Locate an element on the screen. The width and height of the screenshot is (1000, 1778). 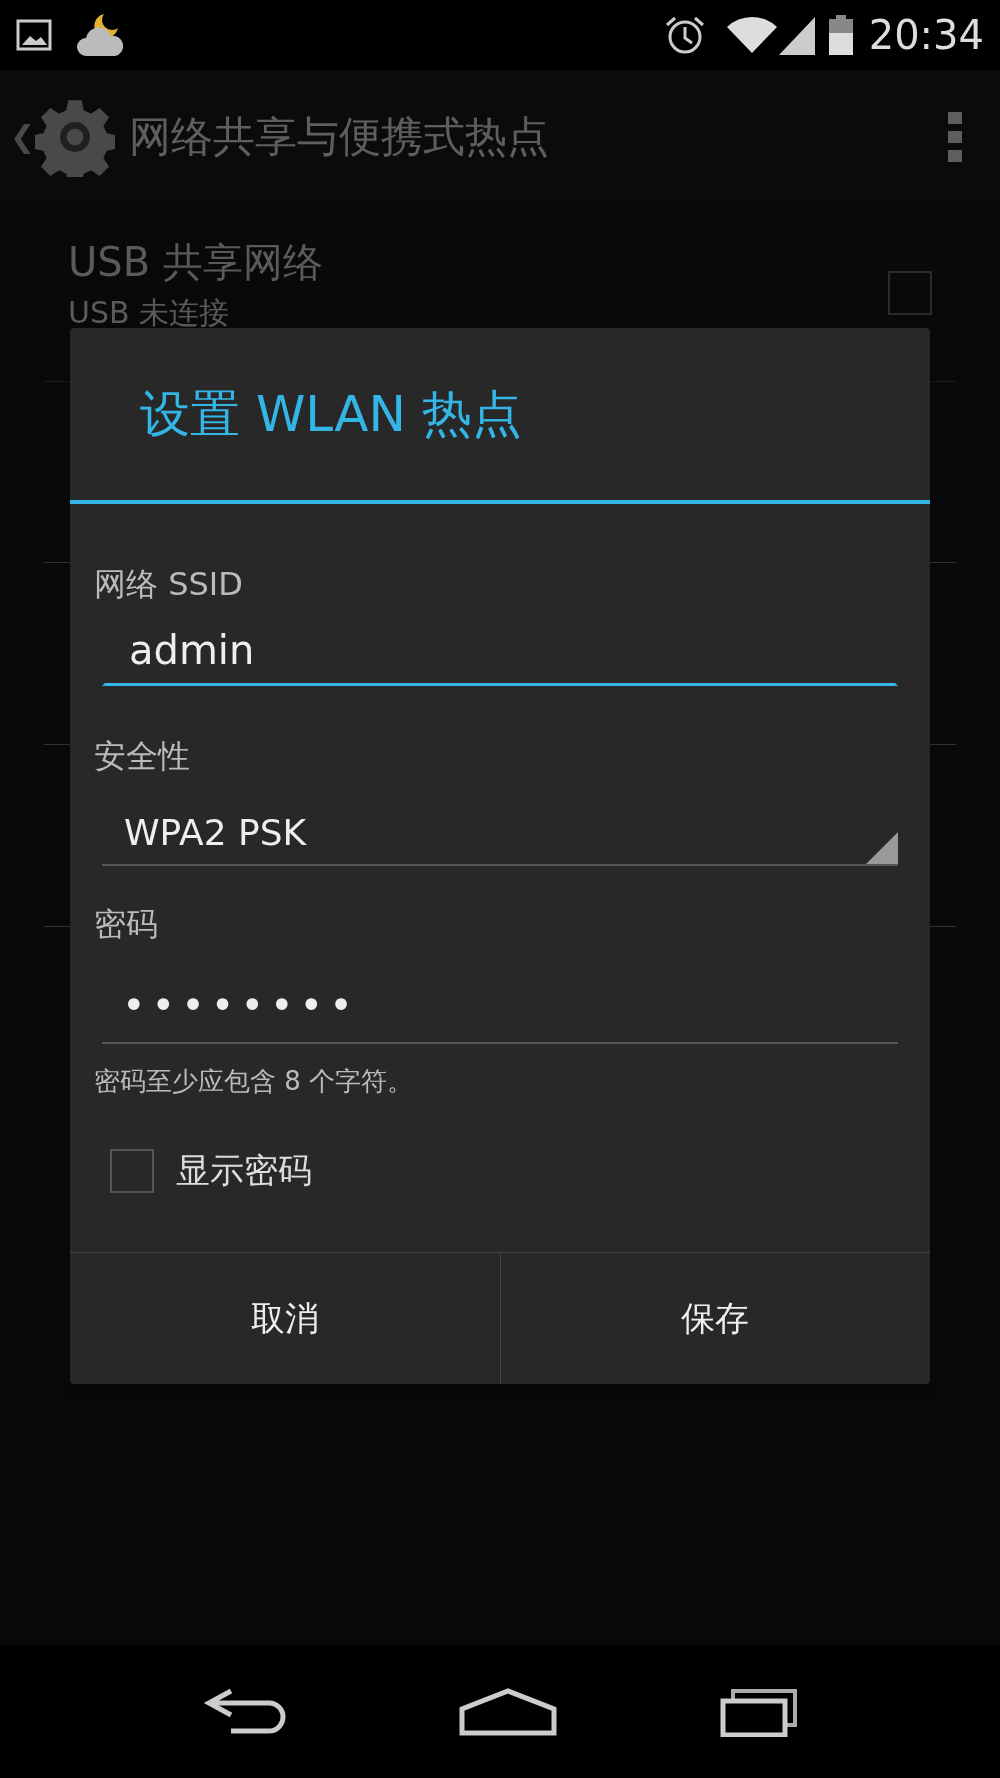
checkbox-label: 显示密码 is located at coordinates (244, 1170).